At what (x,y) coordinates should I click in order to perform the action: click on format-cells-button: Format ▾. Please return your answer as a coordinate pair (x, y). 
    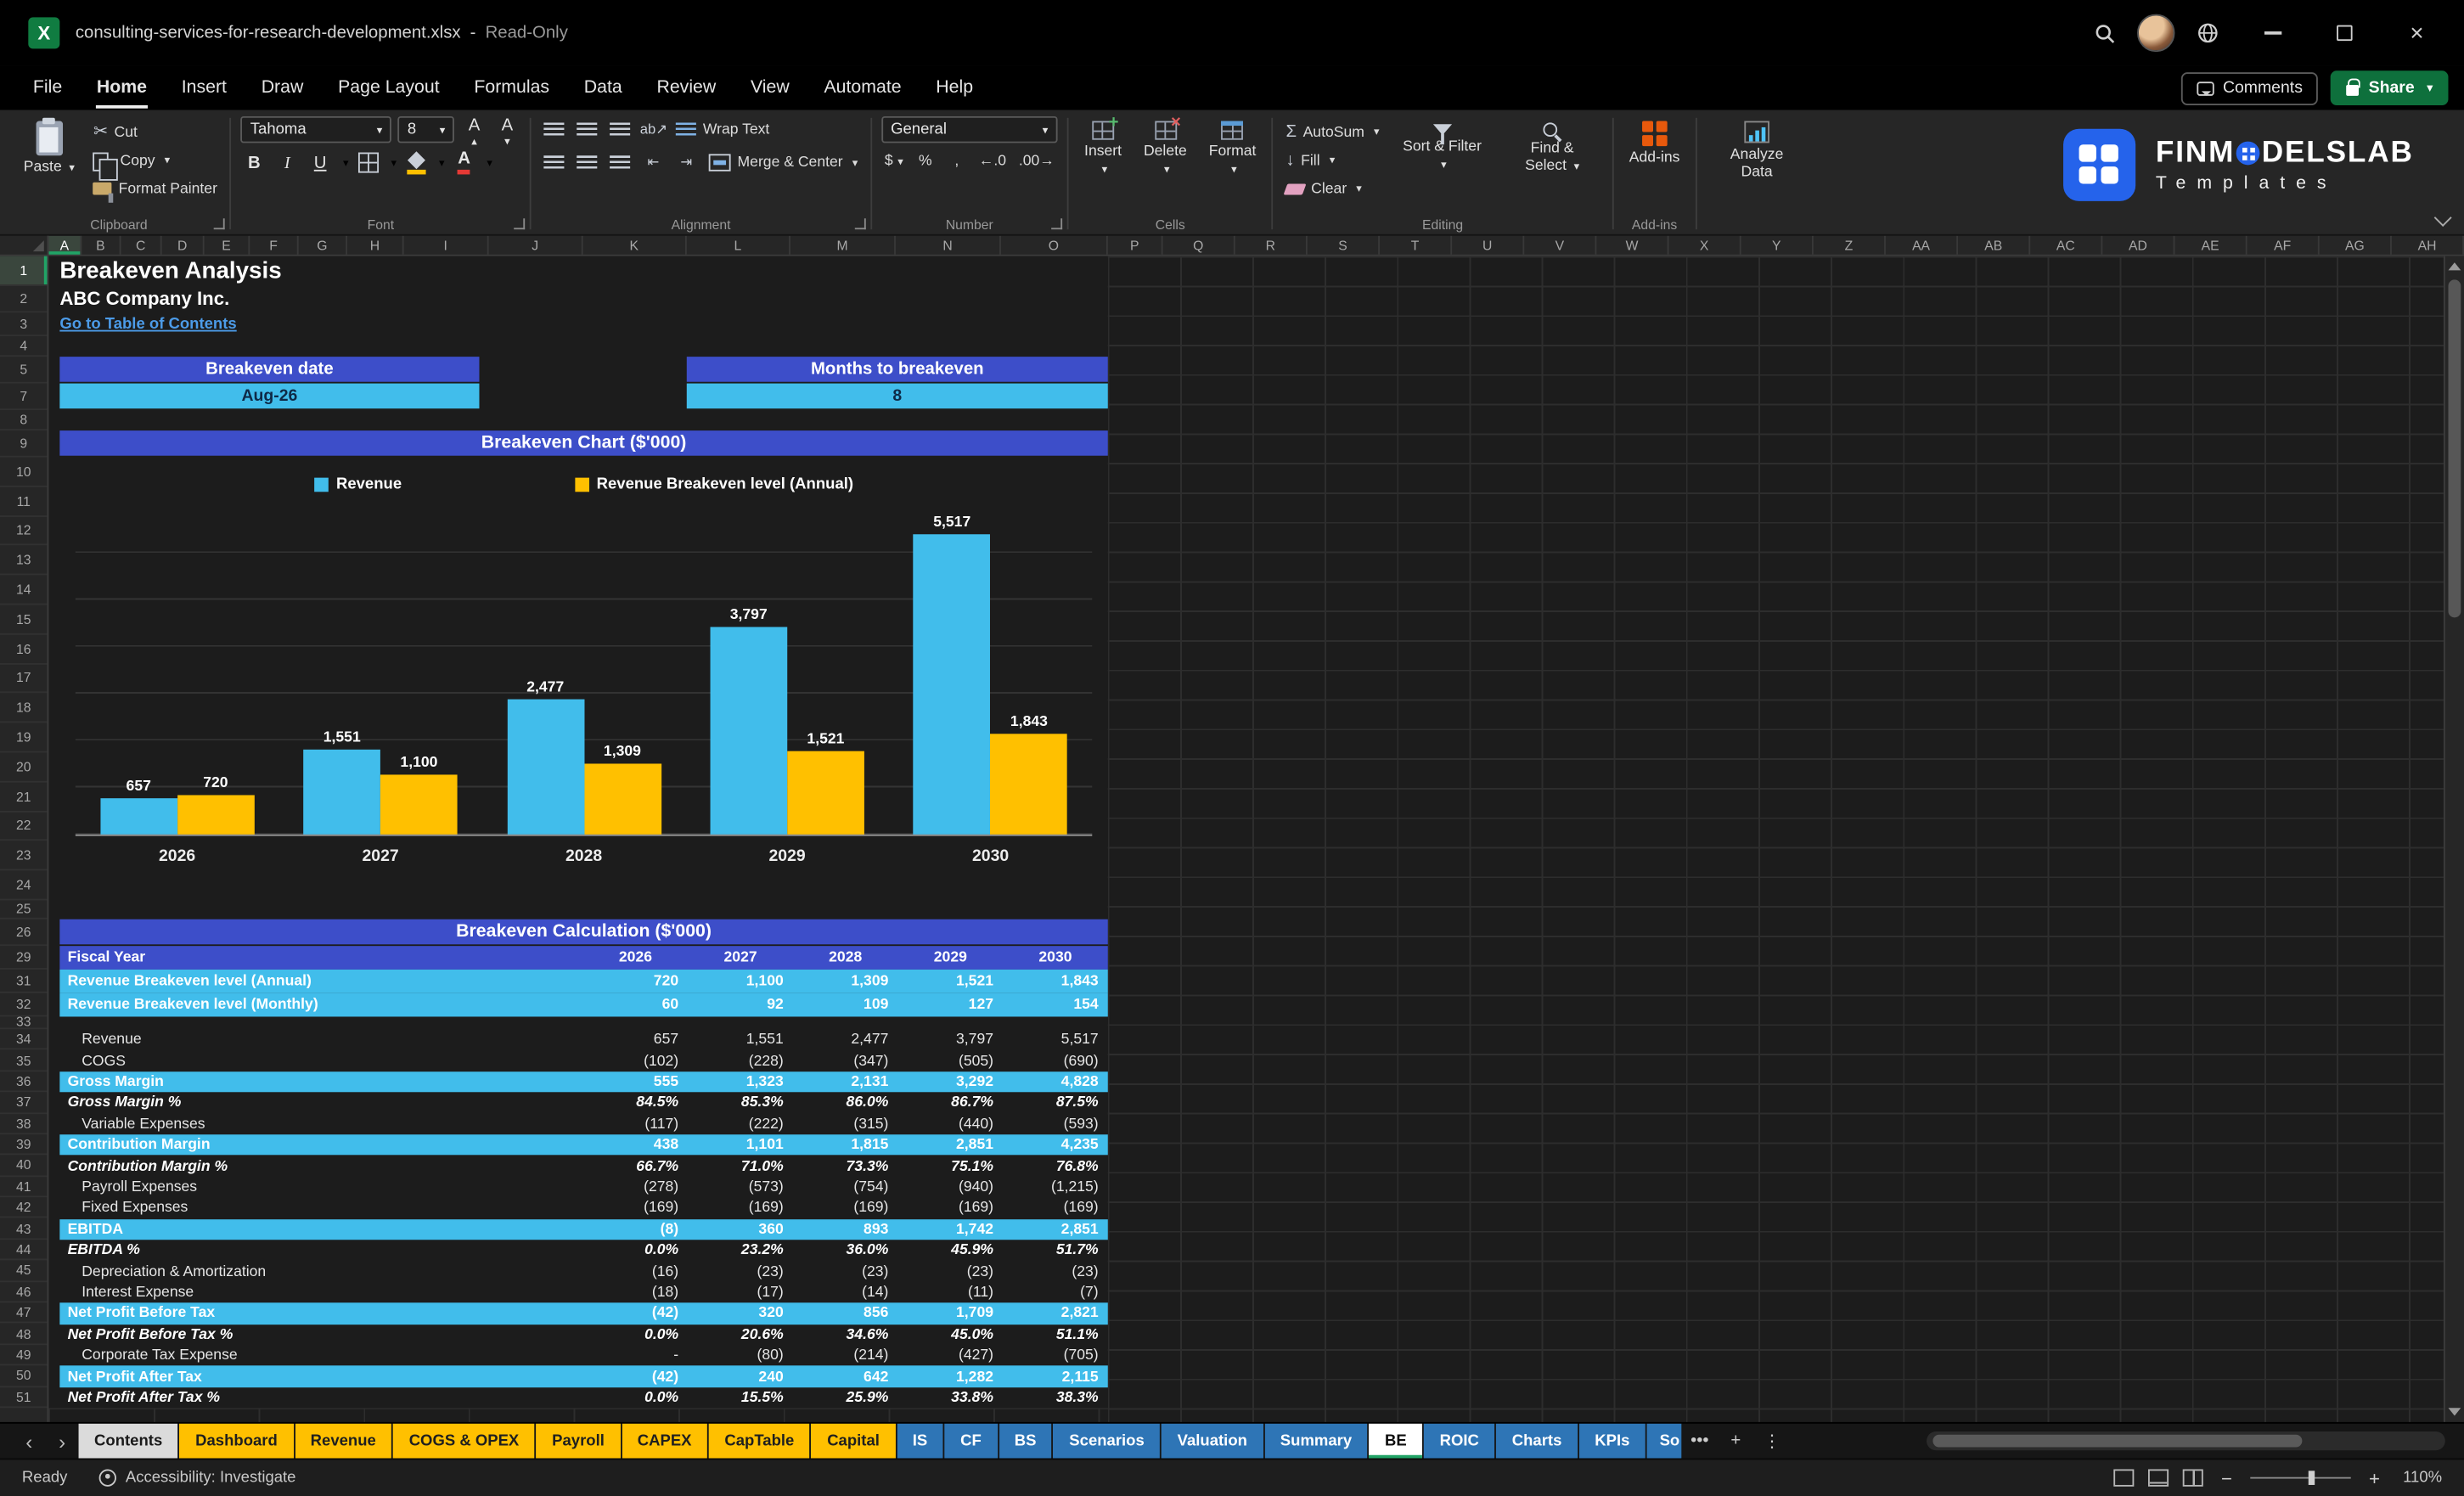
    Looking at the image, I should click on (1232, 149).